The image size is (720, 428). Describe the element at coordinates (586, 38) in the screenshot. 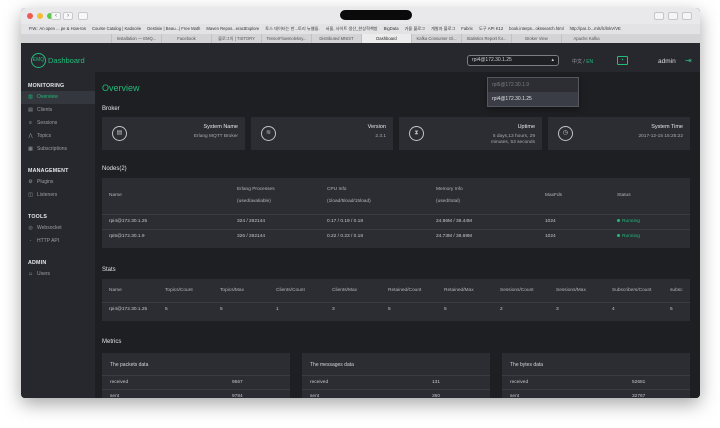

I see `browser-tab: Apache Kafka` at that location.